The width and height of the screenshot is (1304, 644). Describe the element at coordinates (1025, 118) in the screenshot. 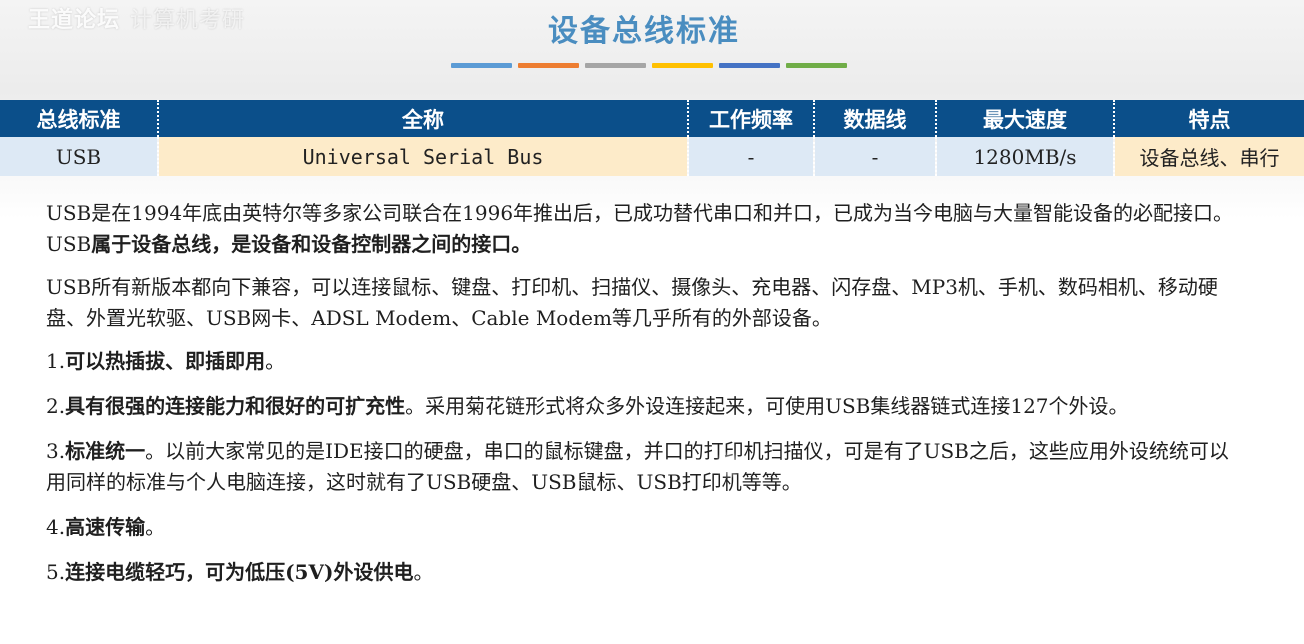

I see `column-header: 最大速度` at that location.